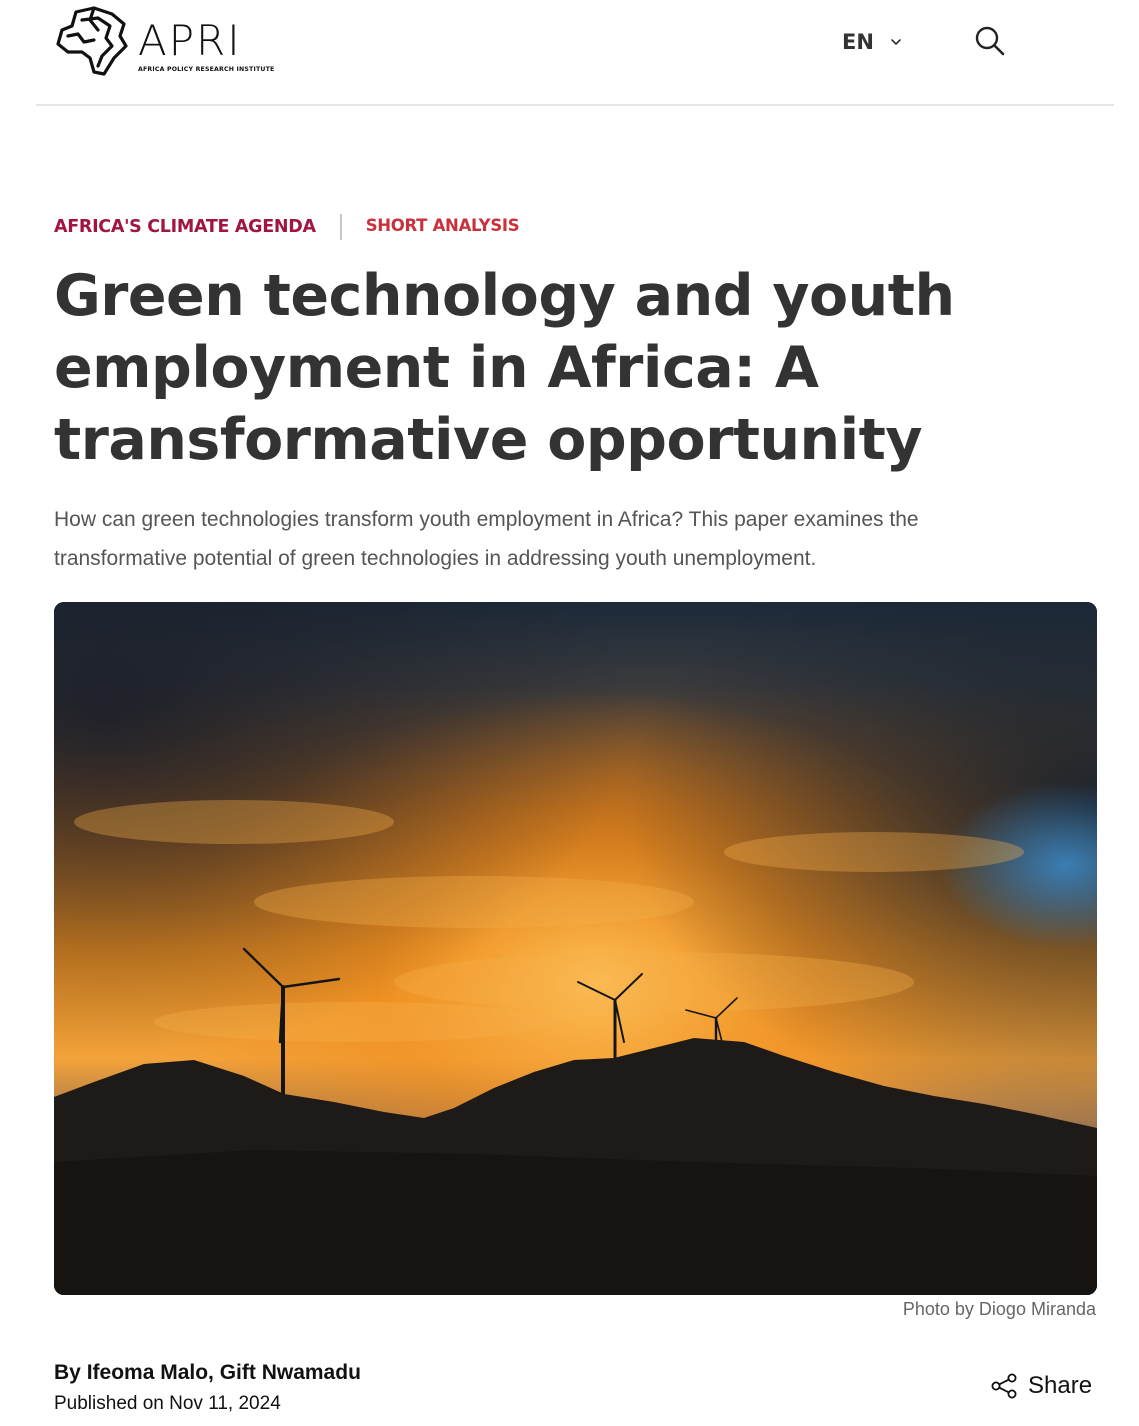  I want to click on language-selector: EN, so click(872, 42).